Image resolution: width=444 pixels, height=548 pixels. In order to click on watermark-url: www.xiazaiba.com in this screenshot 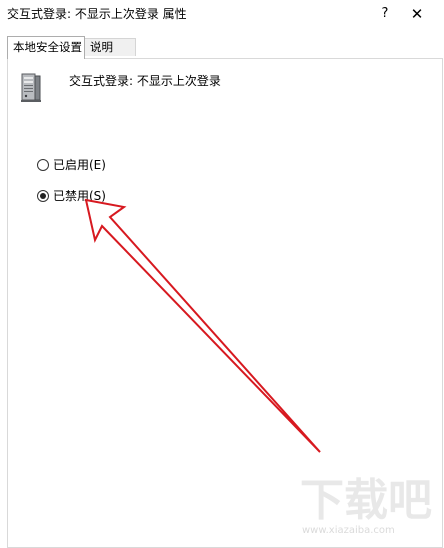, I will do `click(348, 530)`.